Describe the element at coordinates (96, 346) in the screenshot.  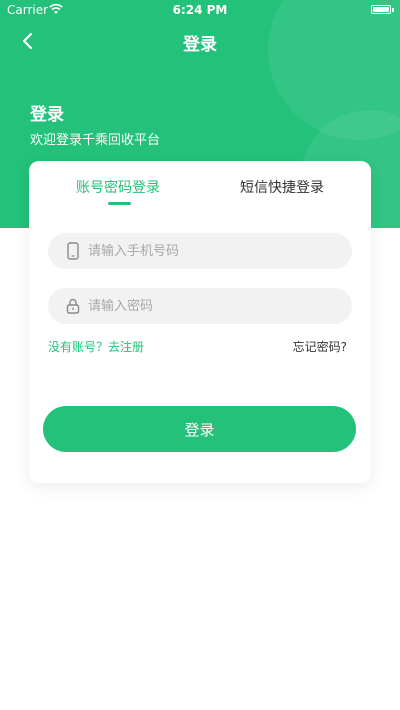
I see `register-link: 没有账号？去注册` at that location.